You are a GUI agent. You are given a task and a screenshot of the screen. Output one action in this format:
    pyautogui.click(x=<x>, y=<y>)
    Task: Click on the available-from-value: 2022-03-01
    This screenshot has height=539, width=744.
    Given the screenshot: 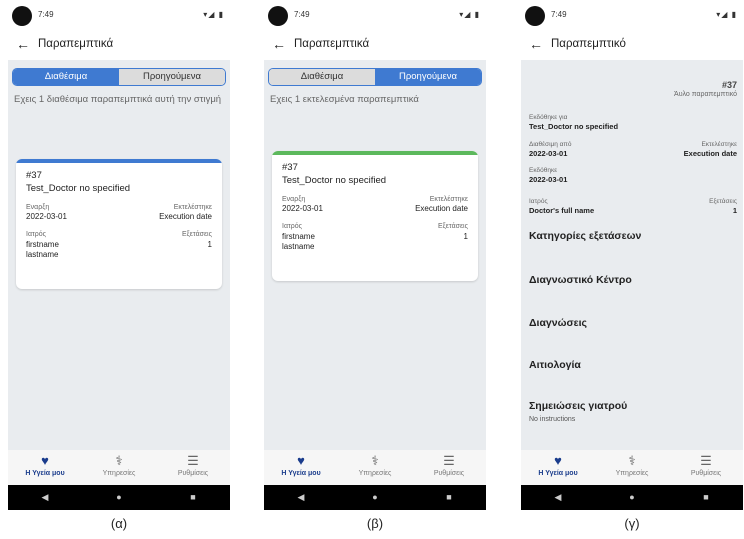 What is the action you would take?
    pyautogui.click(x=548, y=153)
    